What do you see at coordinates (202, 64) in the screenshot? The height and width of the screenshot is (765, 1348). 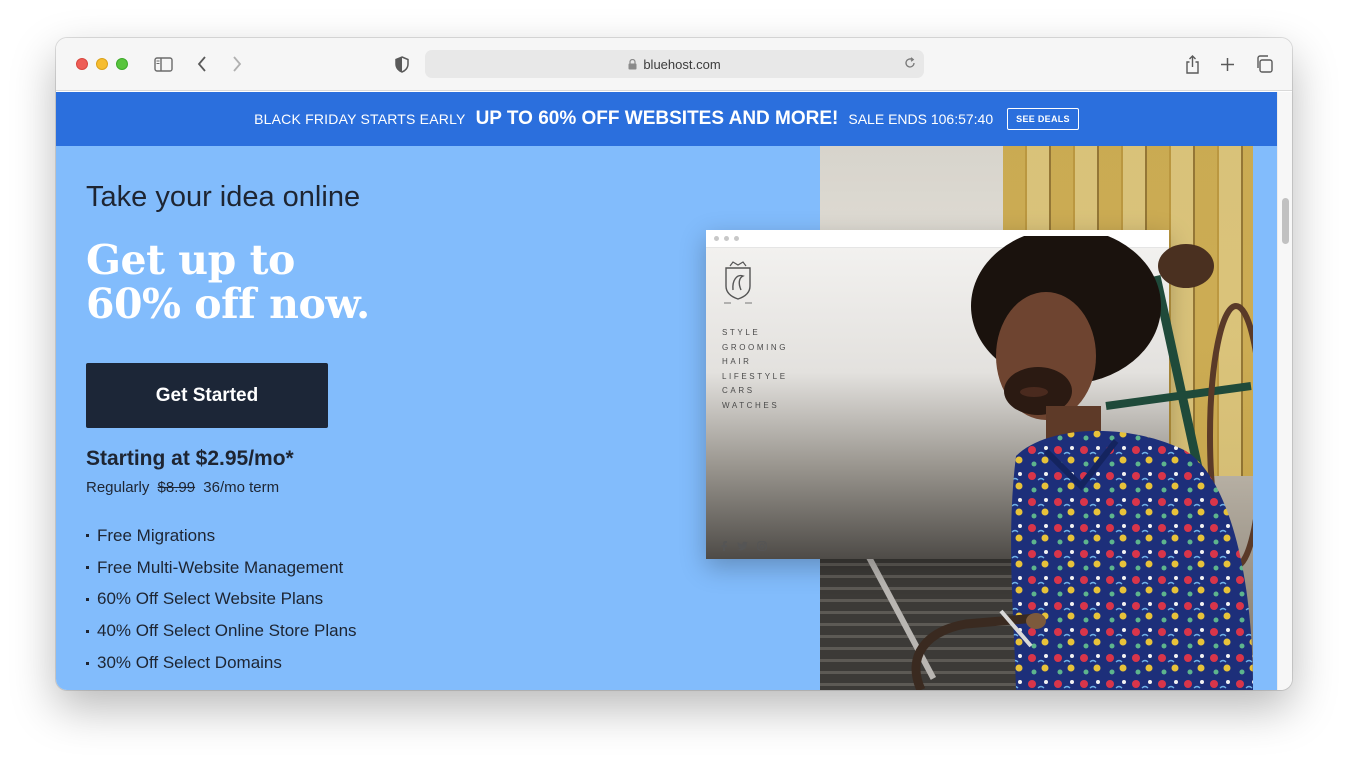 I see `back-arrow-icon` at bounding box center [202, 64].